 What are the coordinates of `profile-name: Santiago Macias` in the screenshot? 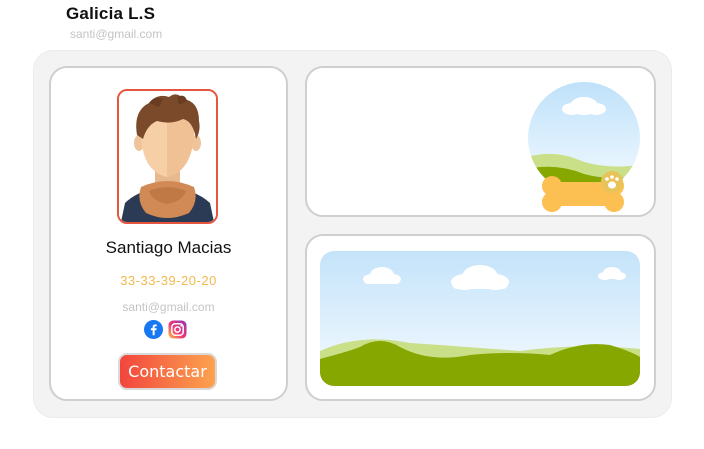 It's located at (168, 247).